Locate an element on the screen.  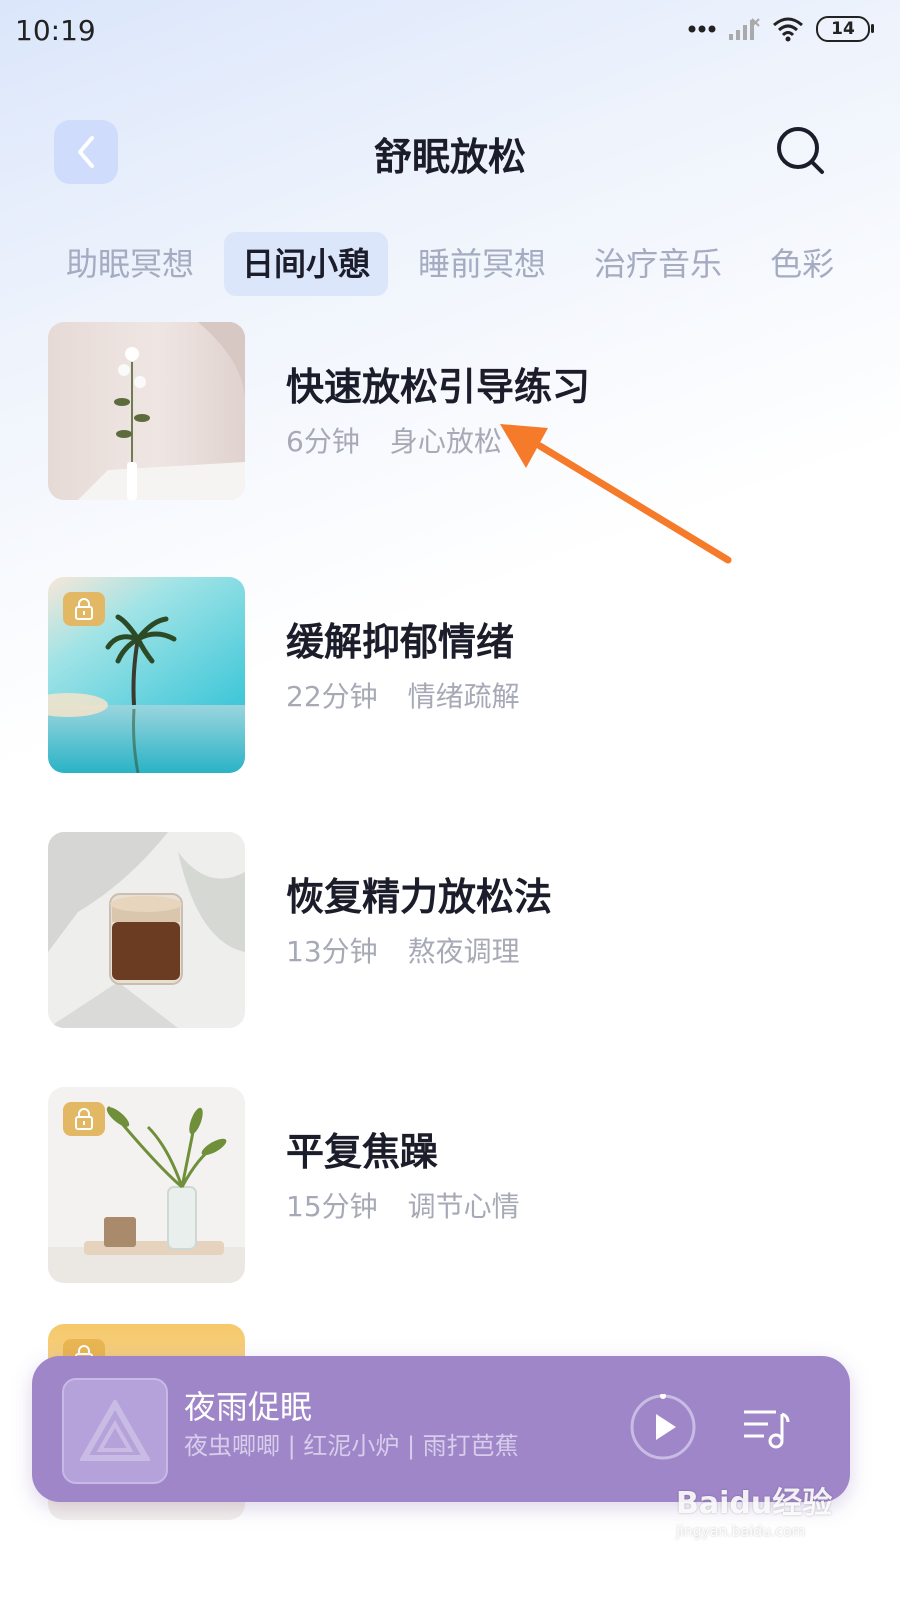
status-bar: 10:19 14 is located at coordinates (450, 30).